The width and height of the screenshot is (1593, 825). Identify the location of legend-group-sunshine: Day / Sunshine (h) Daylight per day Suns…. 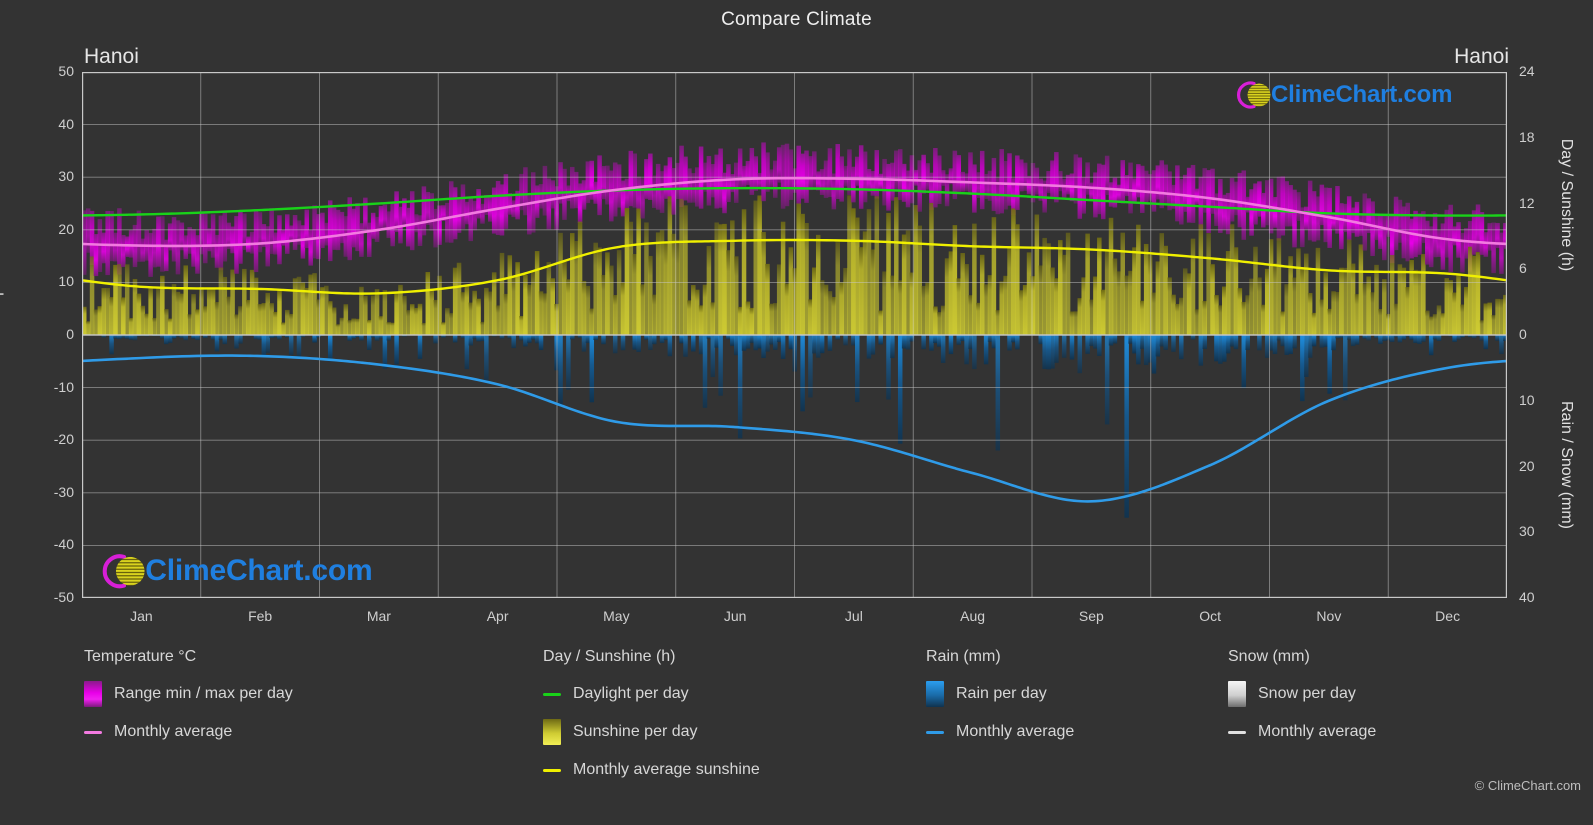
(651, 720).